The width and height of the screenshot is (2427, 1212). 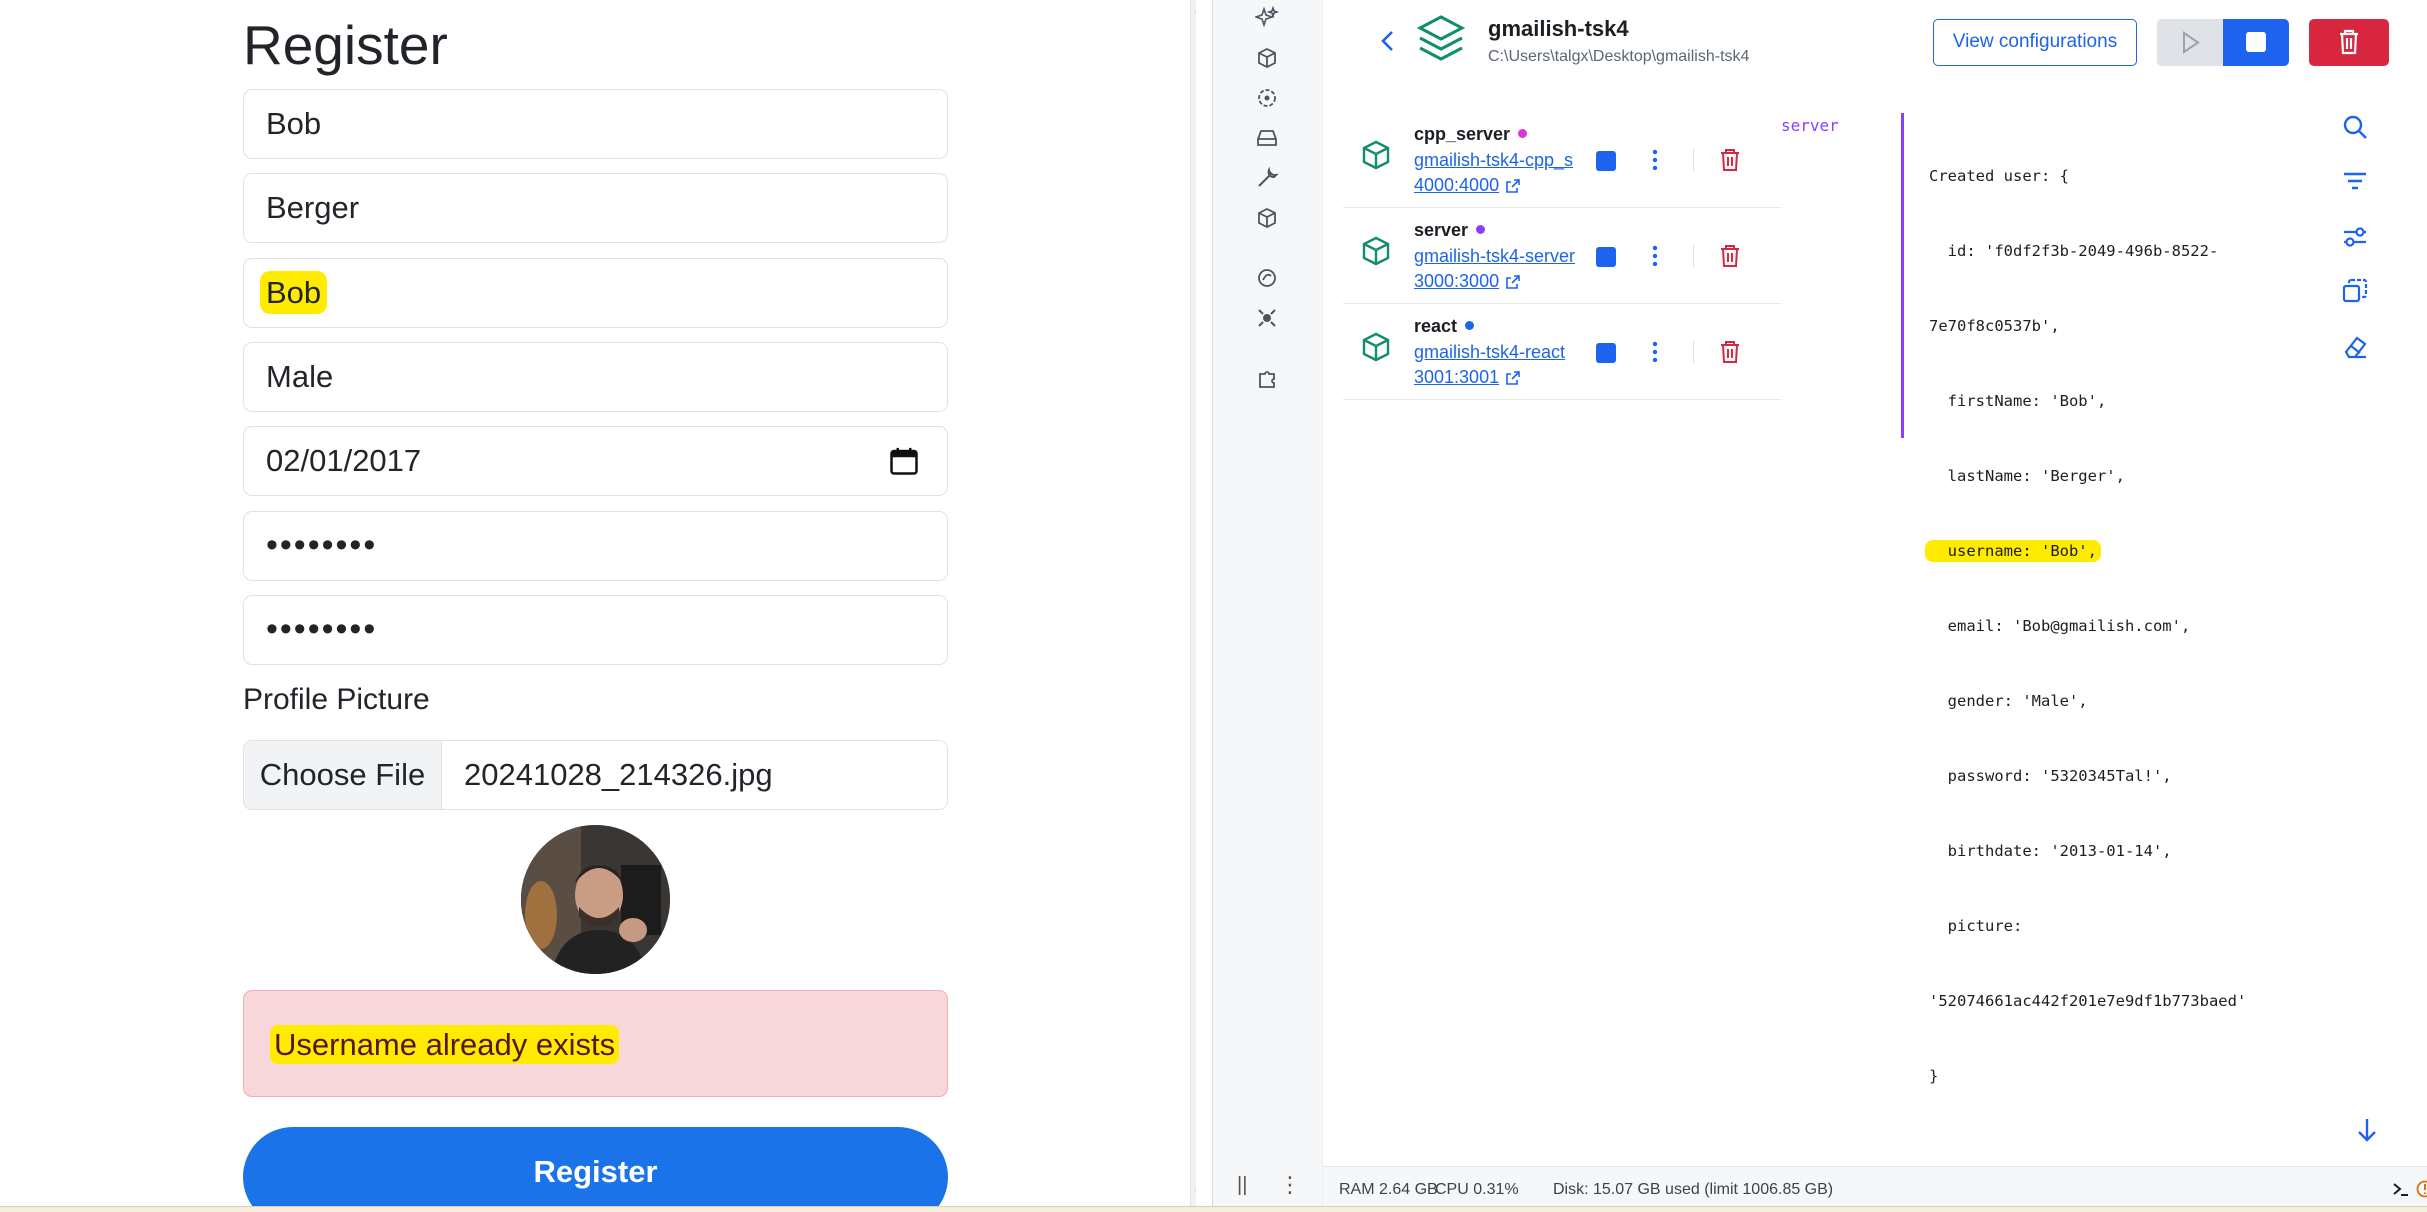 I want to click on ram-usage: RAM 2.64 GB, so click(x=1388, y=1189).